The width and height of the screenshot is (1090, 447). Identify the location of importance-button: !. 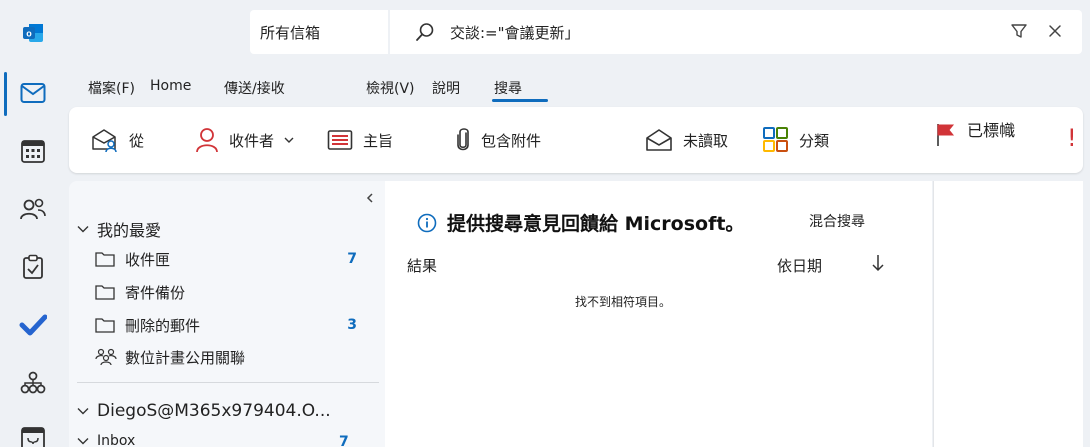
(1072, 138).